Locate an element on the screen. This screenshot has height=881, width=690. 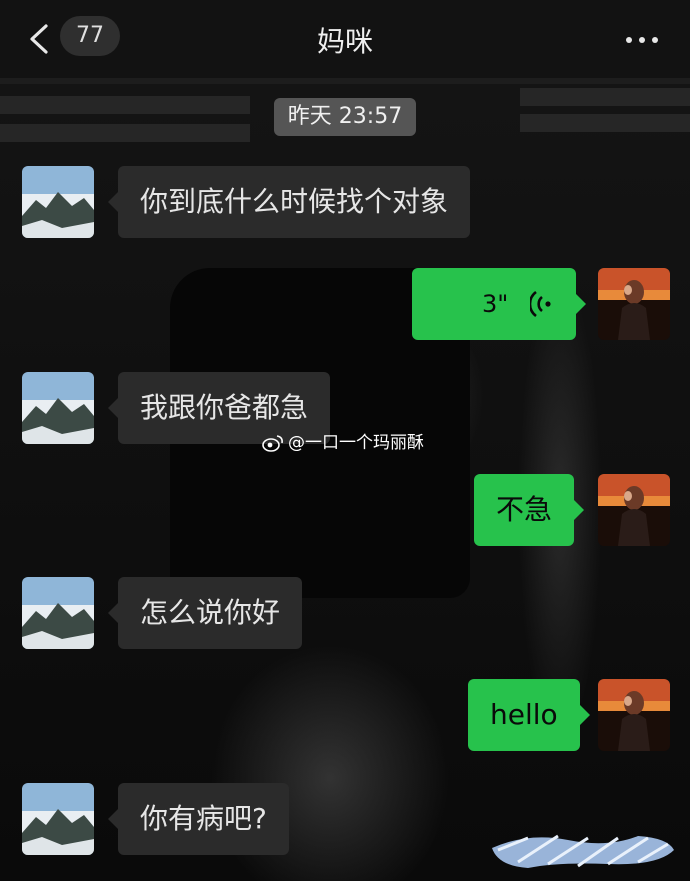
chat-header: 77 妈咪 is located at coordinates (345, 39).